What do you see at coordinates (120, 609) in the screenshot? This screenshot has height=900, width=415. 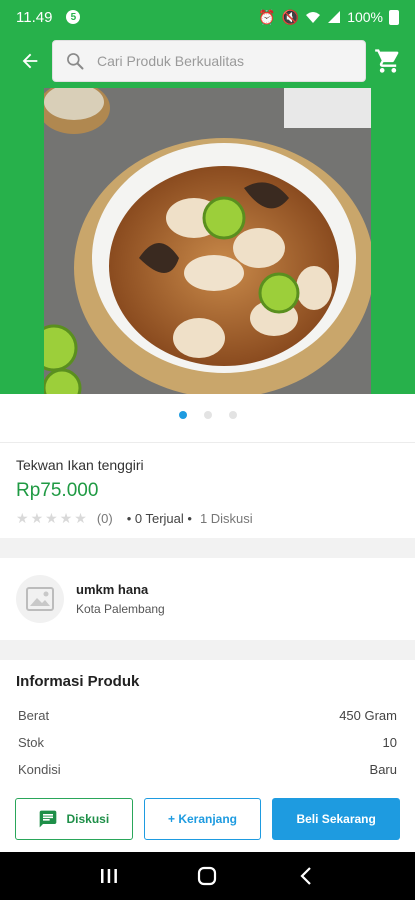 I see `seller-city: Kota Palembang` at bounding box center [120, 609].